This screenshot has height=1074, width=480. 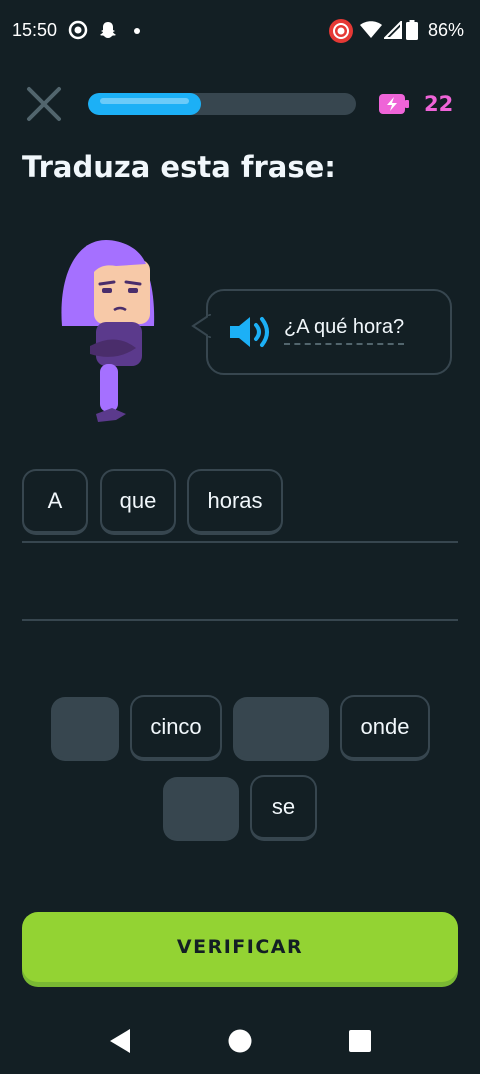 I want to click on close-button, so click(x=44, y=104).